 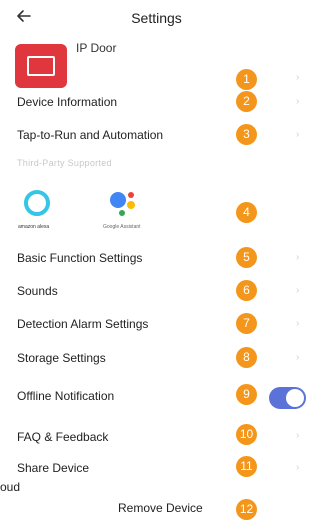 I want to click on badge-4: 4, so click(x=246, y=212).